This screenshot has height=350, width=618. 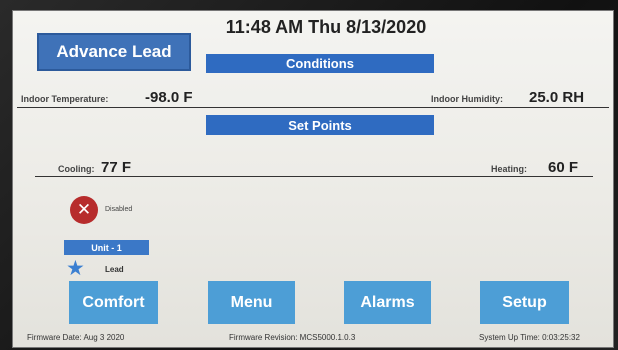 I want to click on unit-status-label: Disabled, so click(x=119, y=209).